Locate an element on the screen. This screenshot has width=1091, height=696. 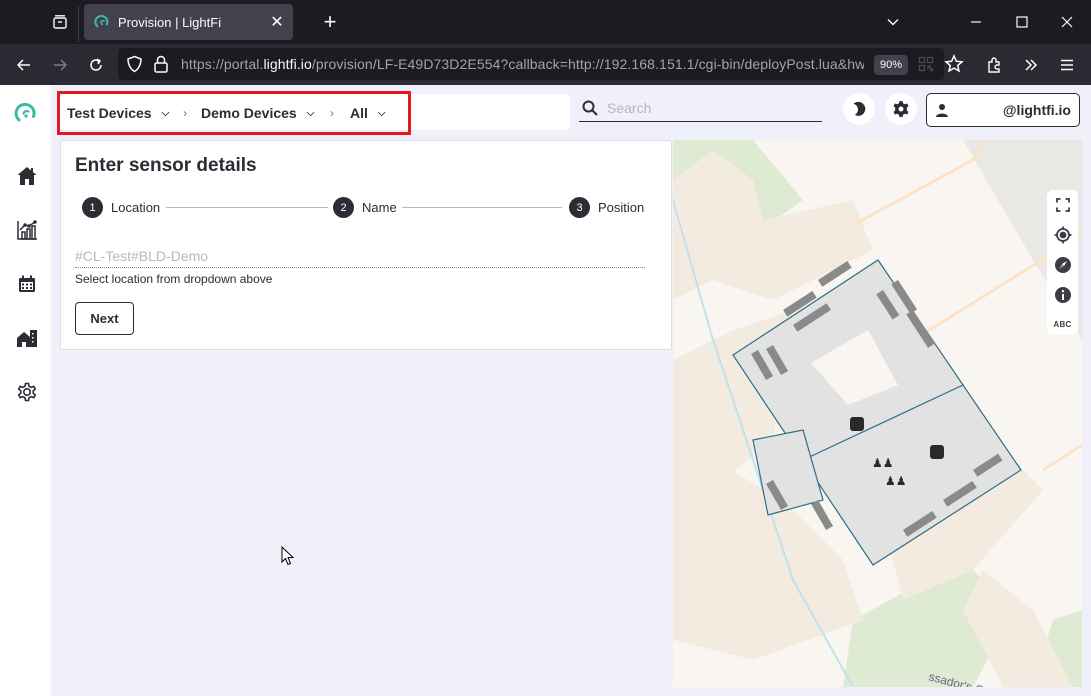
breadcrumb-client-dropdown: Test Devices ⌵ is located at coordinates (118, 113).